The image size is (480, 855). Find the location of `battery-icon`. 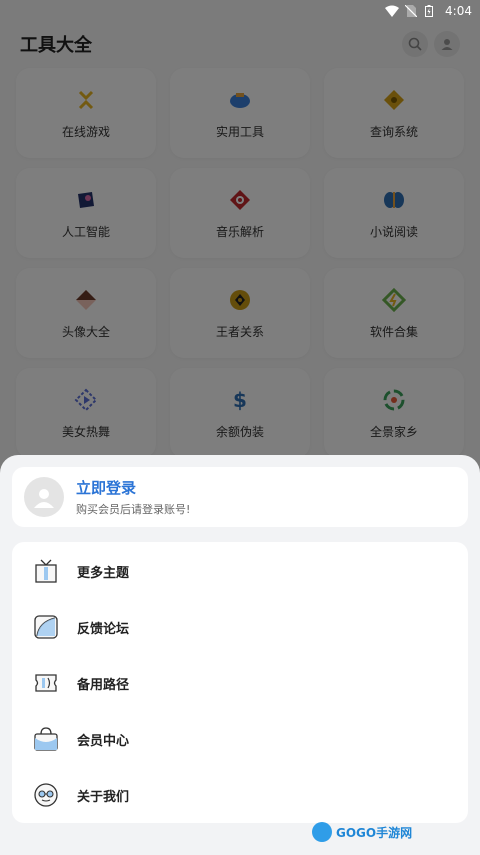

battery-icon is located at coordinates (432, 11).